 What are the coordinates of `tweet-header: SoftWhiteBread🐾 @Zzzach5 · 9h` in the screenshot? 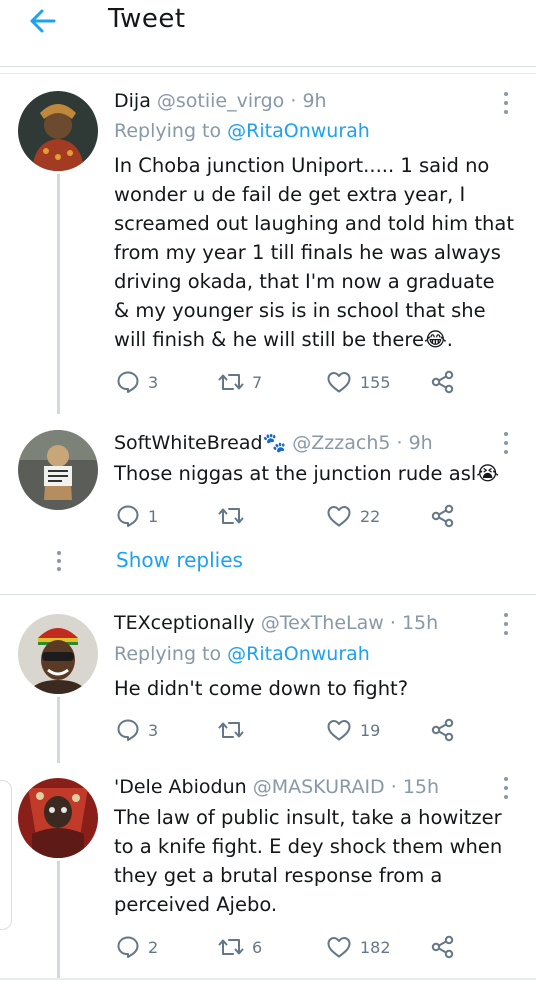 It's located at (273, 443).